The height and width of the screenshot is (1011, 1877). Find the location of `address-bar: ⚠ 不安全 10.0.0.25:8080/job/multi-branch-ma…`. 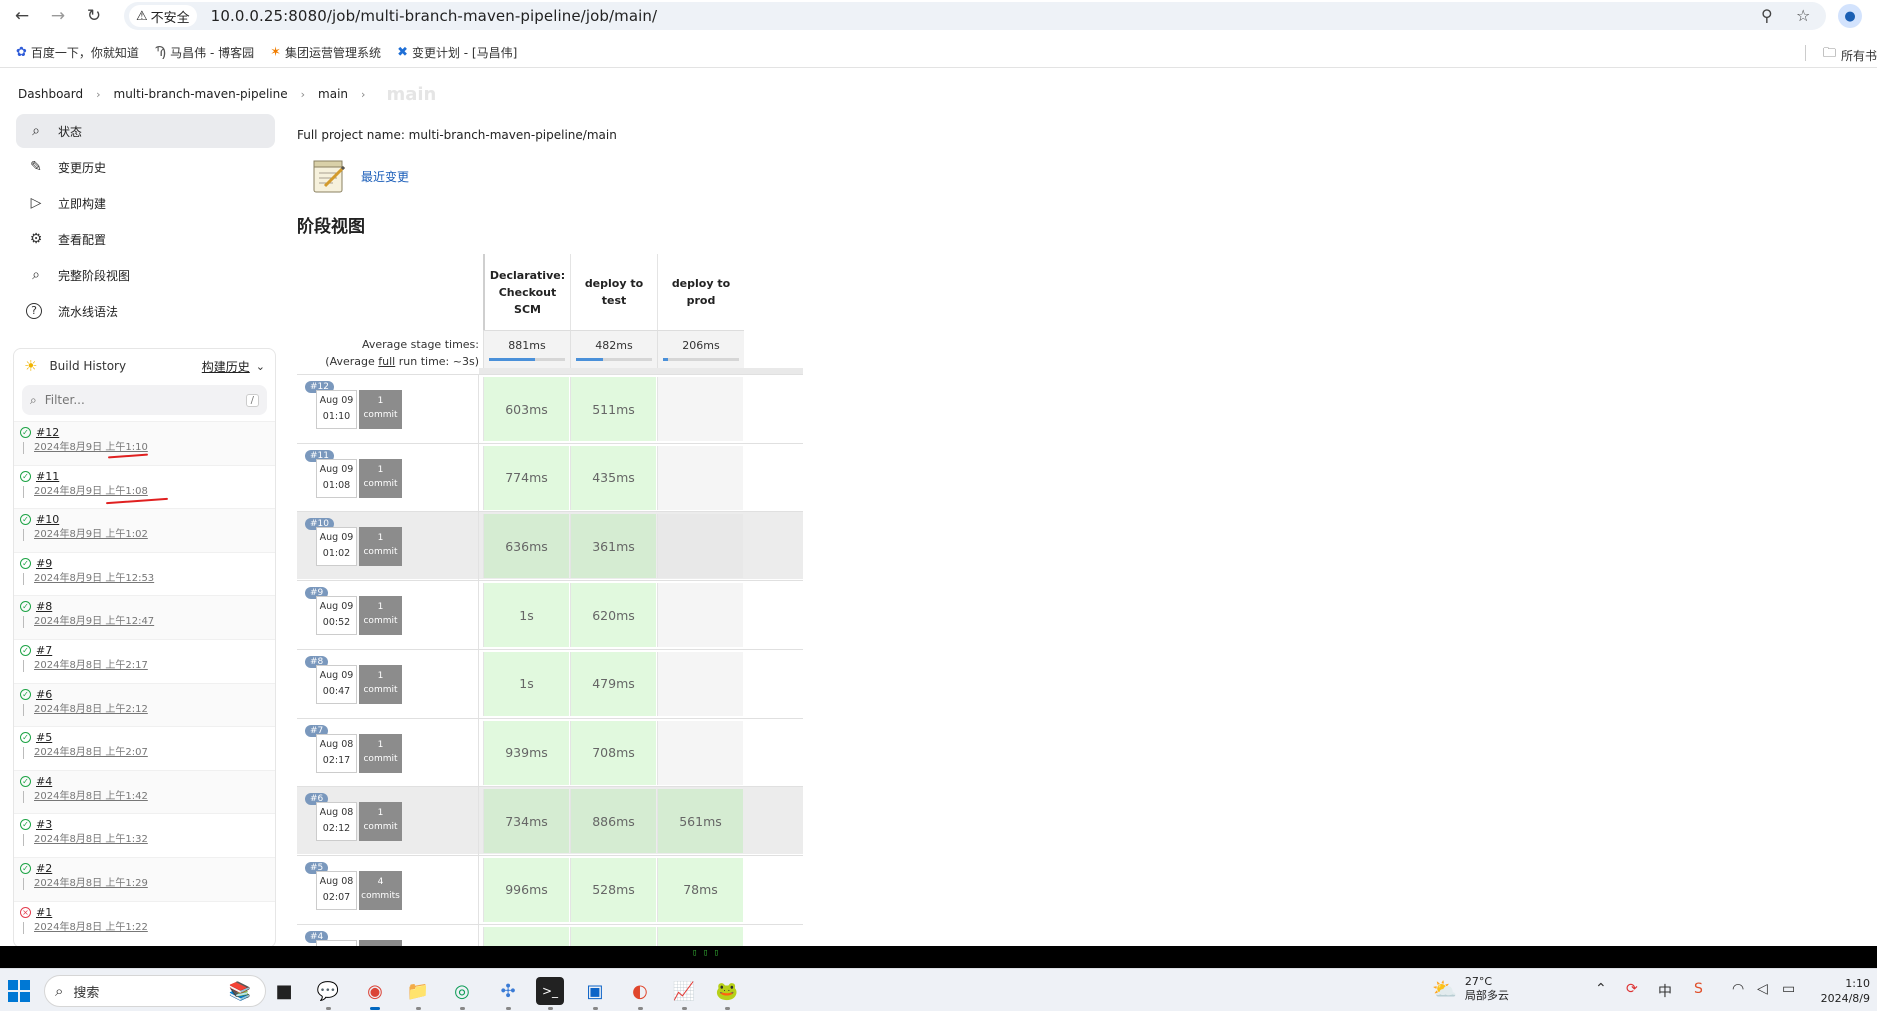

address-bar: ⚠ 不安全 10.0.0.25:8080/job/multi-branch-ma… is located at coordinates (975, 16).